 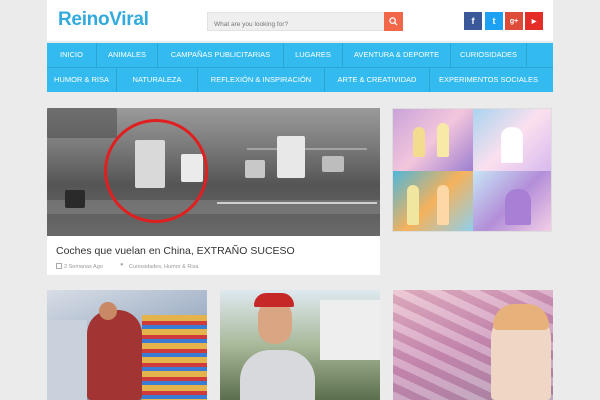 What do you see at coordinates (72, 55) in the screenshot?
I see `nav-item-inicio: INICIO` at bounding box center [72, 55].